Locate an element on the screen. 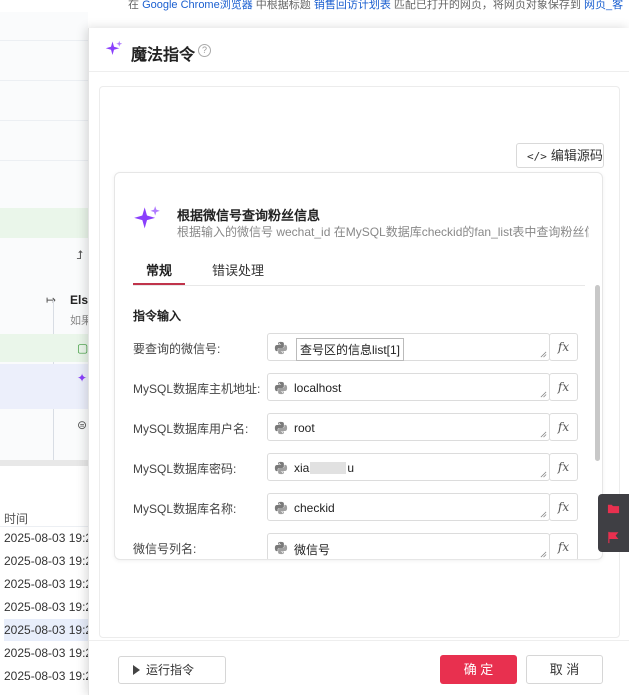 This screenshot has height=695, width=629. field-row-mysql-host: MySQL数据库主机地址: localhost fx is located at coordinates (350, 388).